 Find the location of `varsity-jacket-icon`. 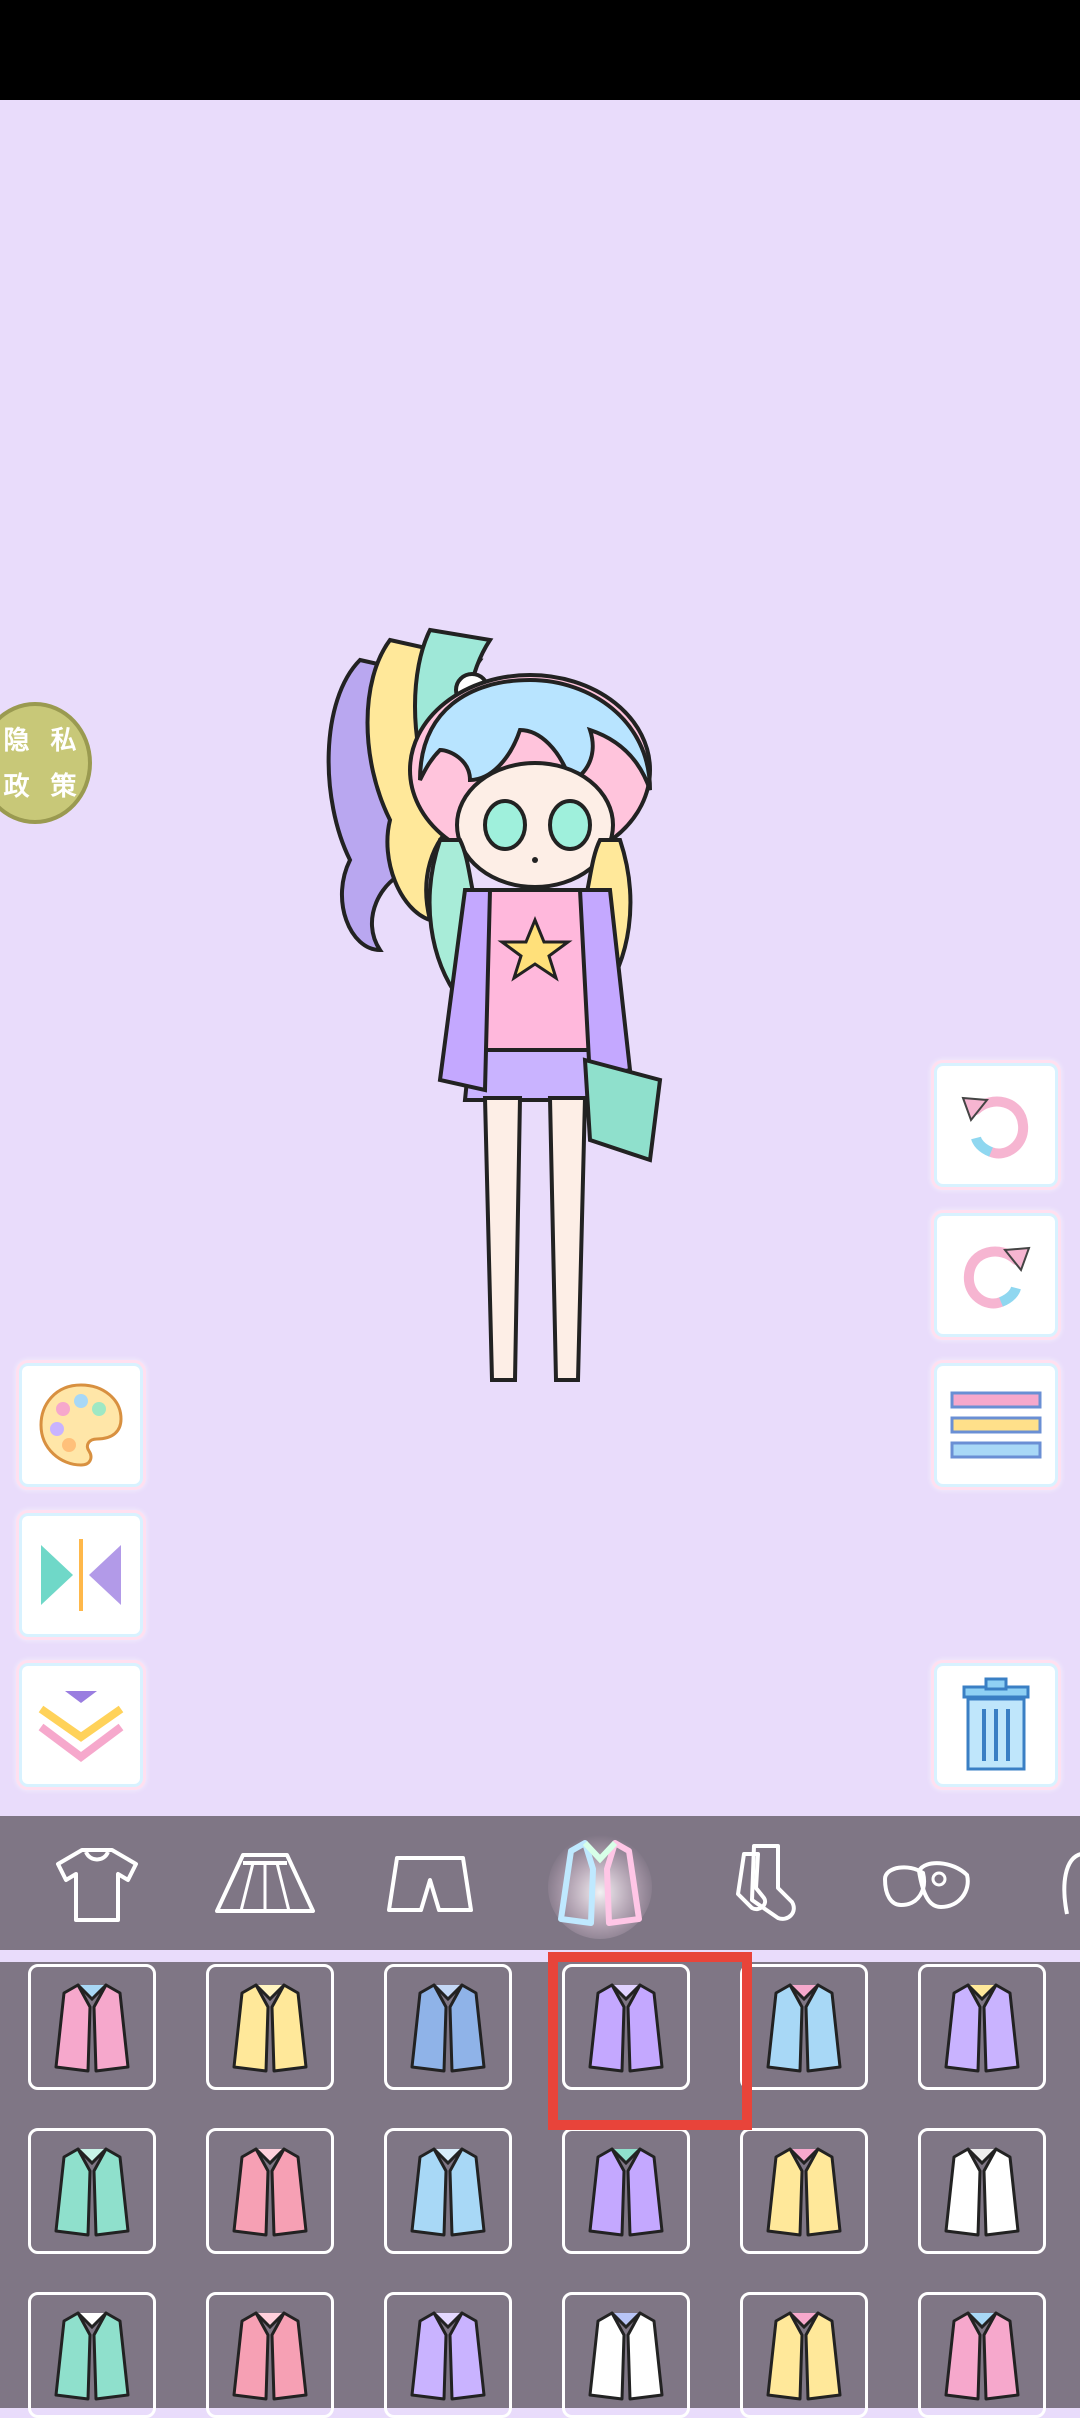

varsity-jacket-icon is located at coordinates (92, 2356).